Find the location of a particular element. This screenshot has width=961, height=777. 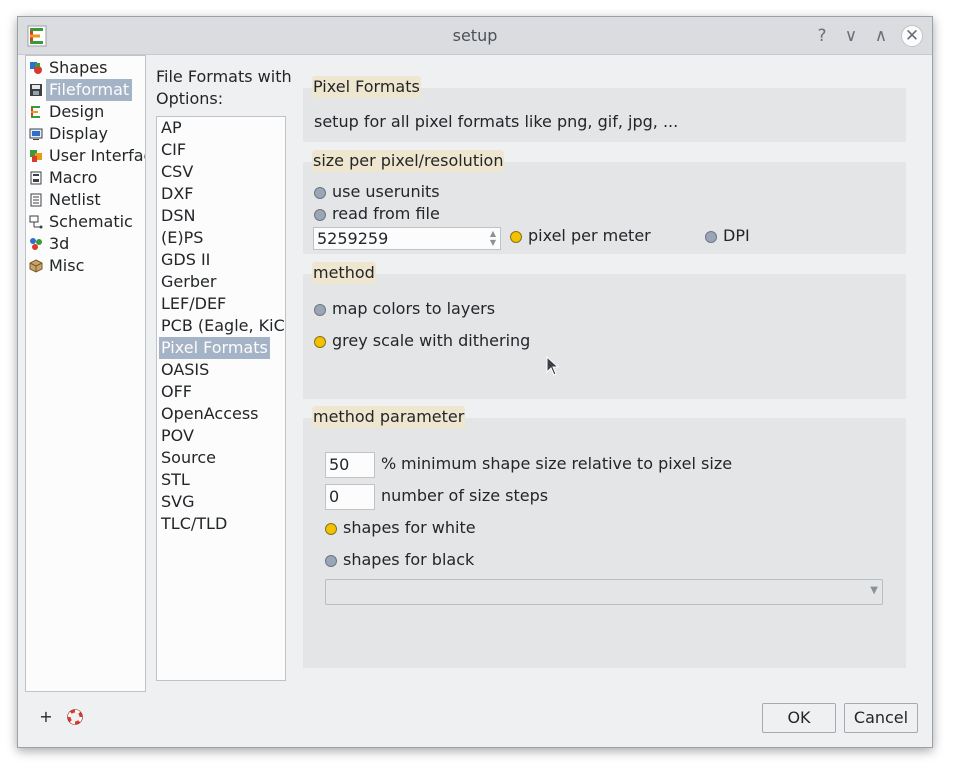

nav-item-label: Display is located at coordinates (78, 133).